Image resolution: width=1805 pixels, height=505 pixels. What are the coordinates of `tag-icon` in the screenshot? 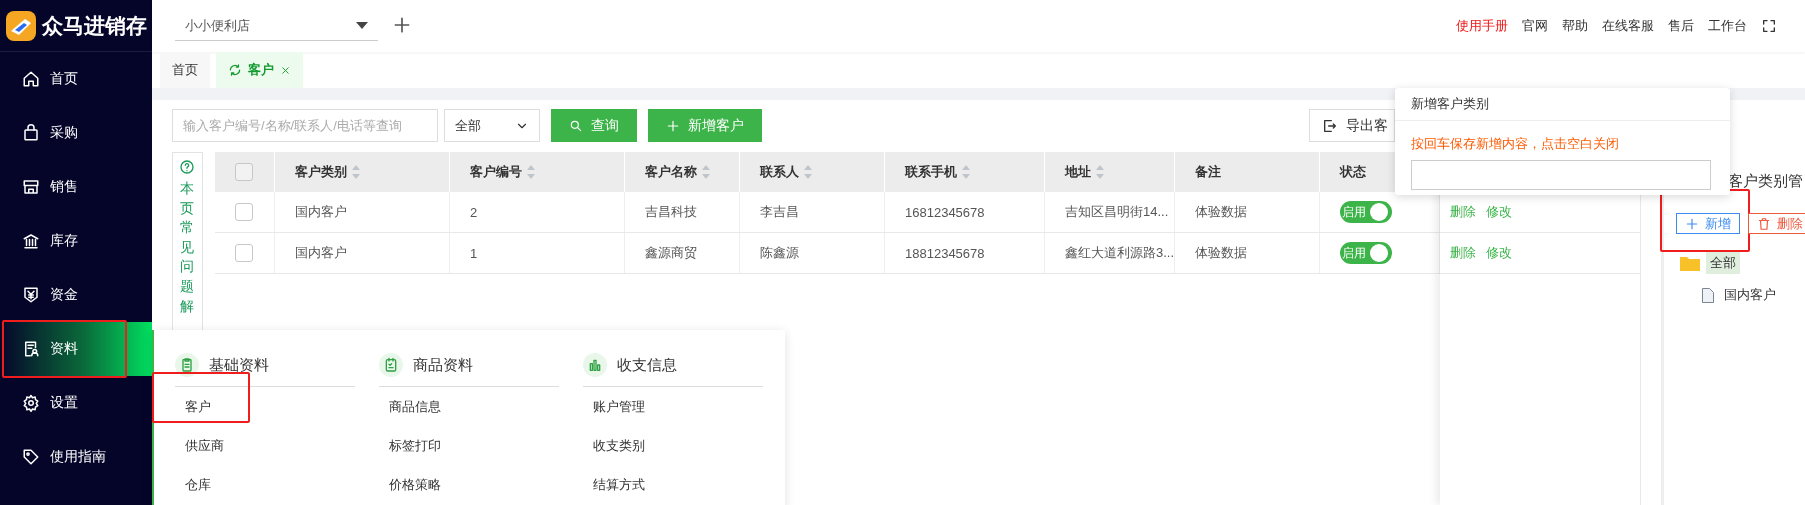 It's located at (31, 457).